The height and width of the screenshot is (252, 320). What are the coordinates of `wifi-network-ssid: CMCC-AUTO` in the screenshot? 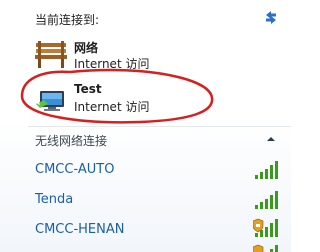 It's located at (74, 169).